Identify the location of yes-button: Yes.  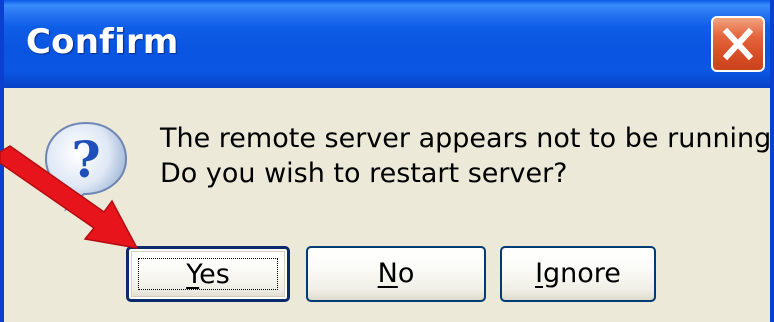
(208, 274).